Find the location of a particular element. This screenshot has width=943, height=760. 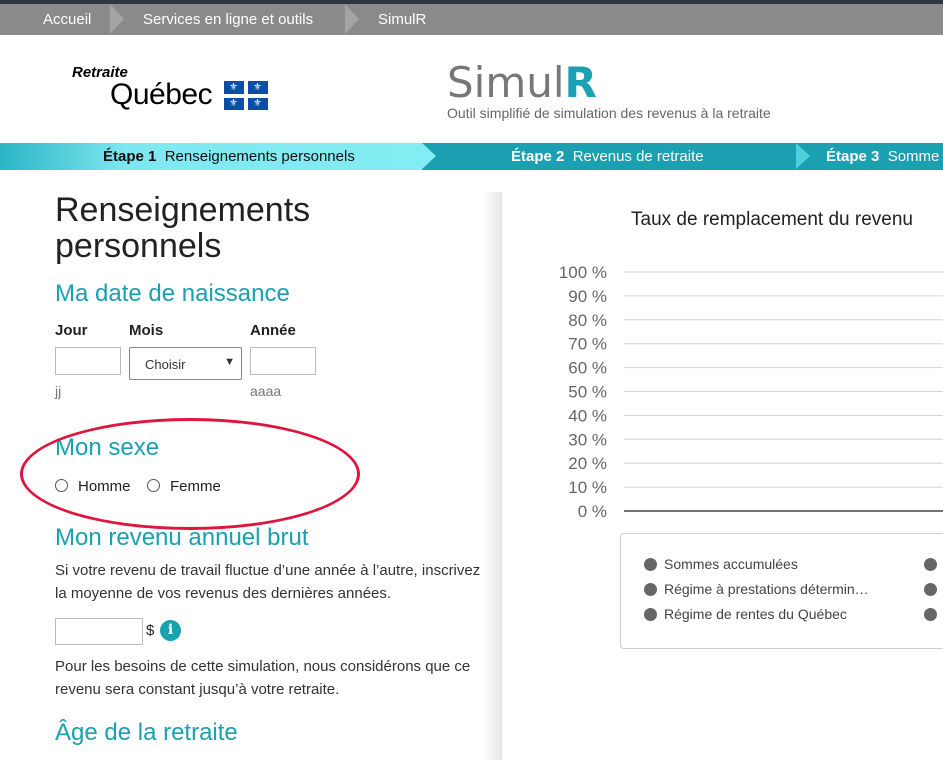

chart-title: Taux de remplacement du revenu is located at coordinates (772, 219).